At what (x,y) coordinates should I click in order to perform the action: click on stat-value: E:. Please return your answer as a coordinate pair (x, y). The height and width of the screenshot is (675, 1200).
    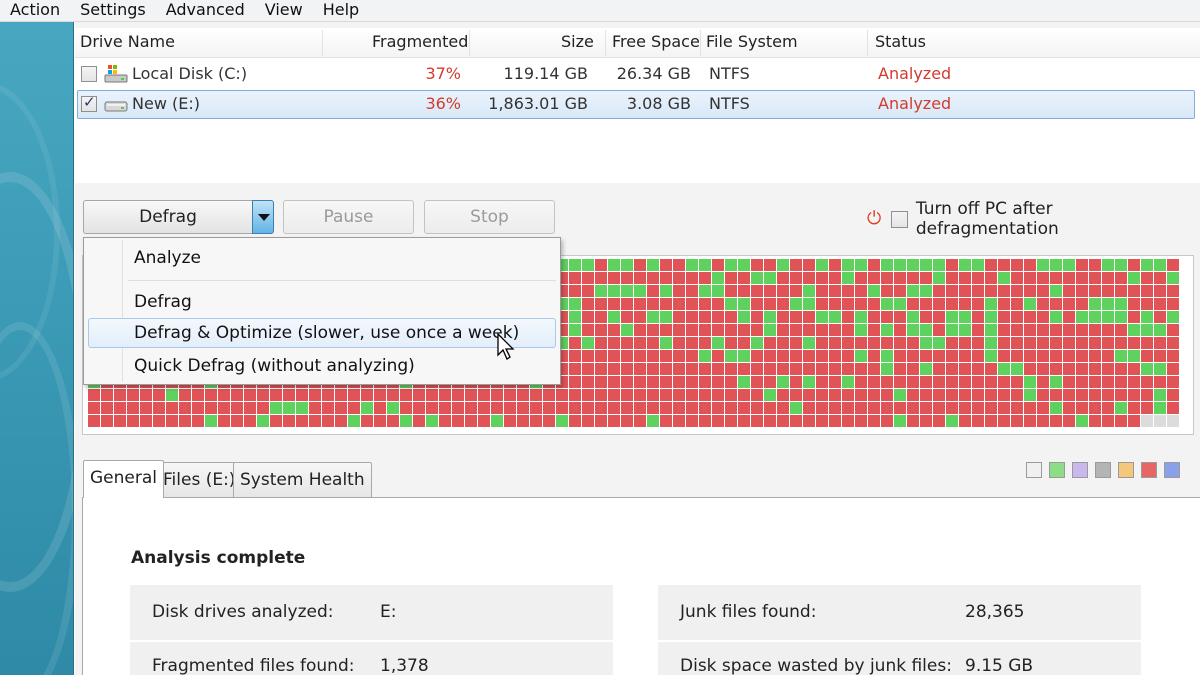
    Looking at the image, I should click on (388, 612).